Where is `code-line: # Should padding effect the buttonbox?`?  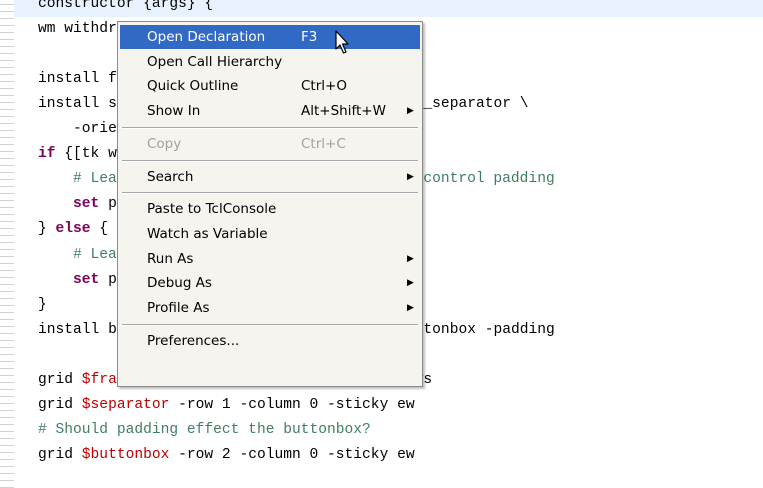 code-line: # Should padding effect the buttonbox? is located at coordinates (204, 430).